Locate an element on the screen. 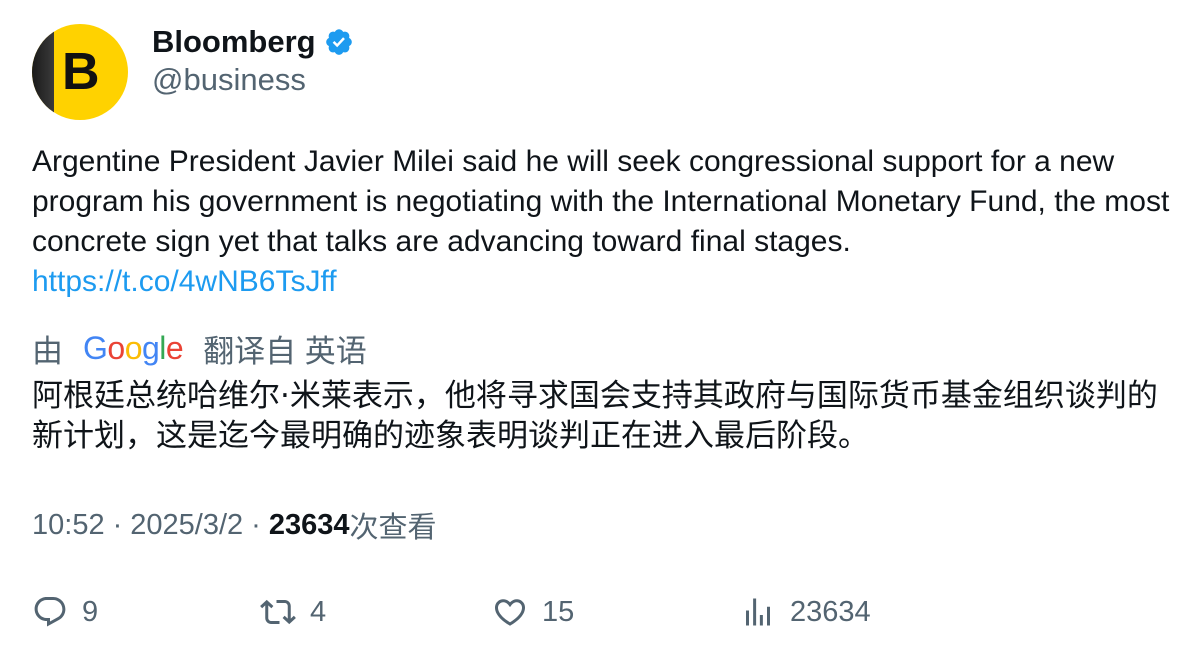 The width and height of the screenshot is (1196, 658). like-count: 15 is located at coordinates (558, 611).